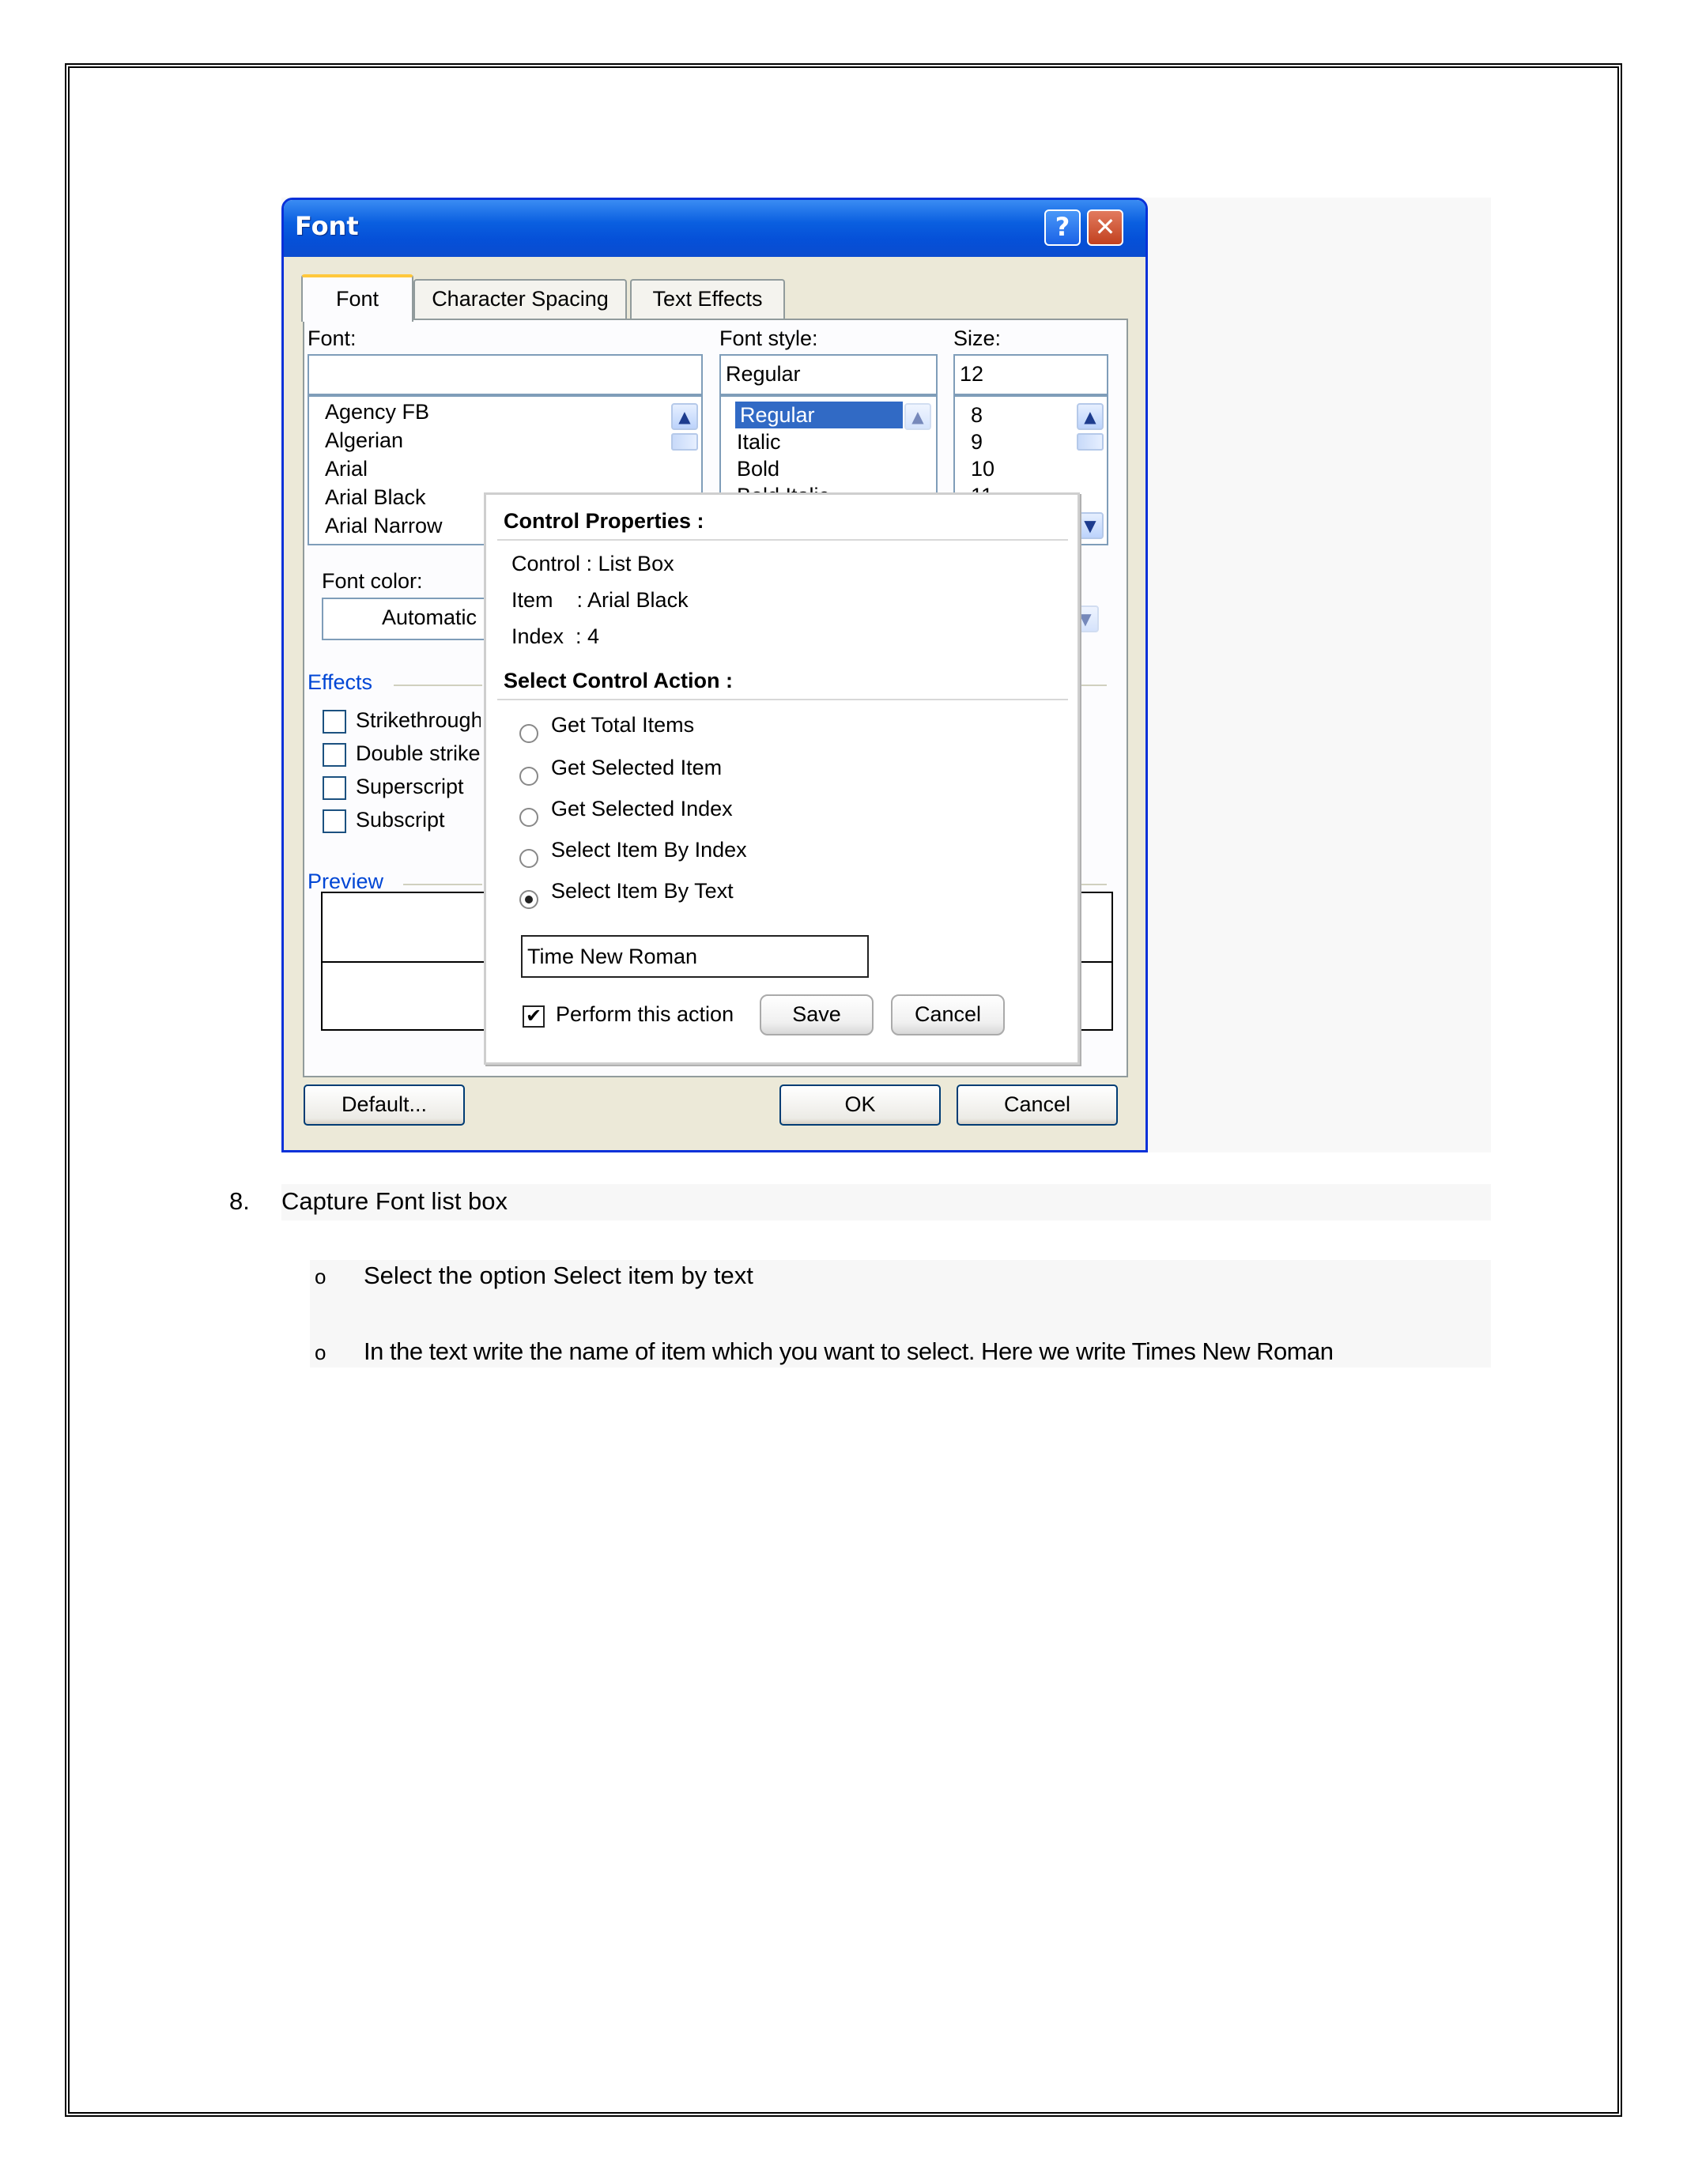 This screenshot has height=2184, width=1687. Describe the element at coordinates (600, 600) in the screenshot. I see `item-text: Item : Arial Black` at that location.